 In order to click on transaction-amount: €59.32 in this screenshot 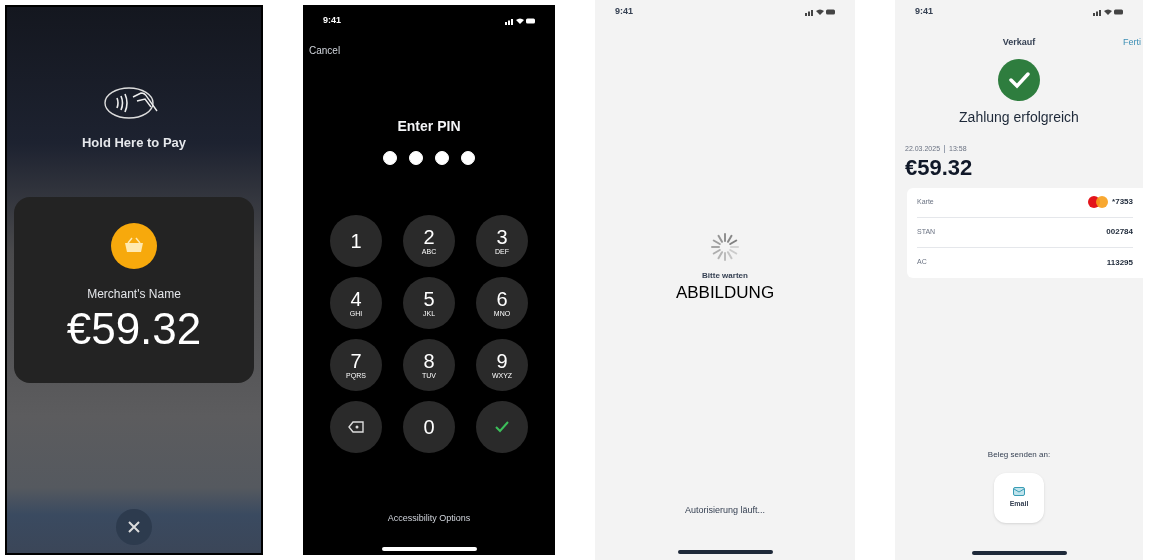, I will do `click(939, 168)`.